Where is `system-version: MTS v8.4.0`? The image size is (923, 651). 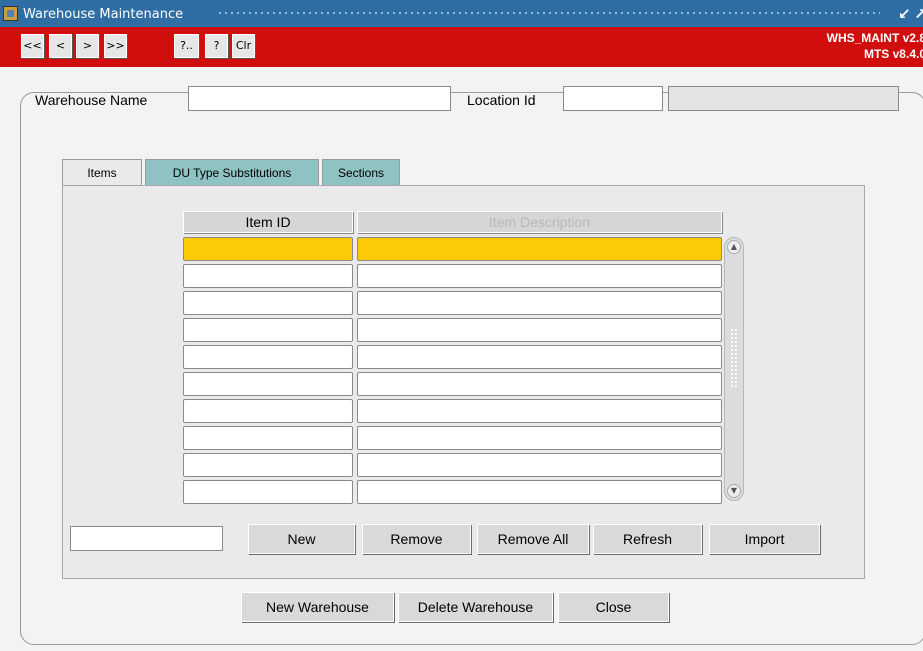
system-version: MTS v8.4.0 is located at coordinates (893, 54).